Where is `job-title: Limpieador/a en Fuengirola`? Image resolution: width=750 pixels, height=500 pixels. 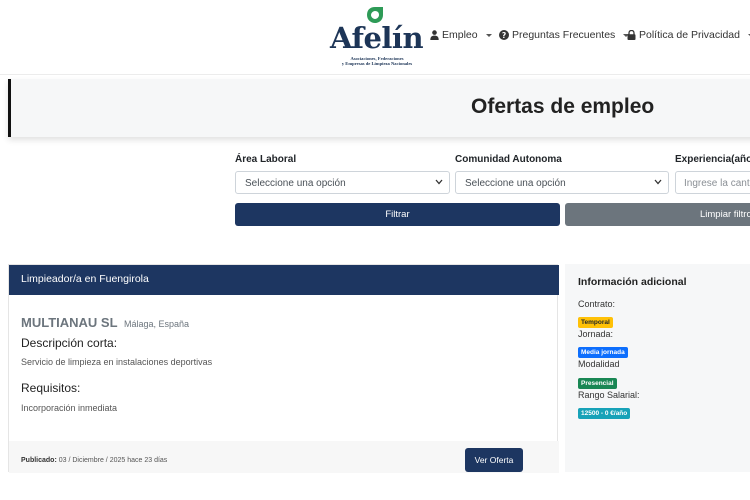 job-title: Limpieador/a en Fuengirola is located at coordinates (284, 280).